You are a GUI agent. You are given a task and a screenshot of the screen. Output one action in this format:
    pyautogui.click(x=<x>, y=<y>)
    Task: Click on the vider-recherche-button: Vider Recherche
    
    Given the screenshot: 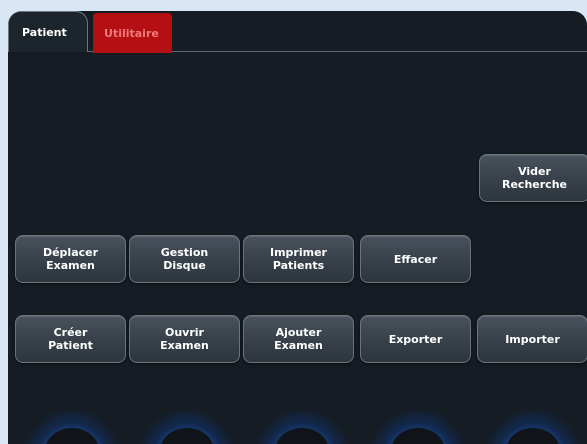 What is the action you would take?
    pyautogui.click(x=533, y=178)
    